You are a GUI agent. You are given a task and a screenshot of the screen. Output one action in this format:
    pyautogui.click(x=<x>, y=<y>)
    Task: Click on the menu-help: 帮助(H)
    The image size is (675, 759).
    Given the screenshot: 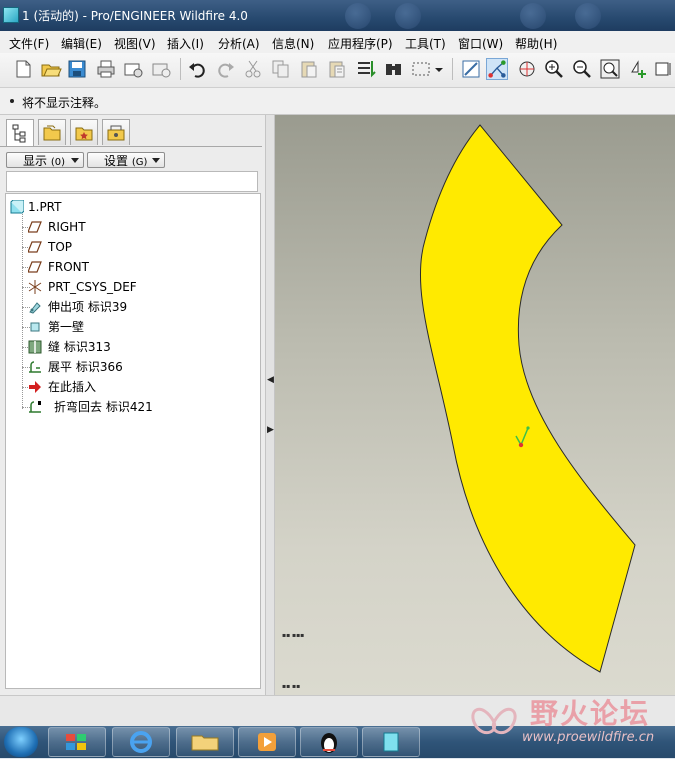 What is the action you would take?
    pyautogui.click(x=536, y=43)
    